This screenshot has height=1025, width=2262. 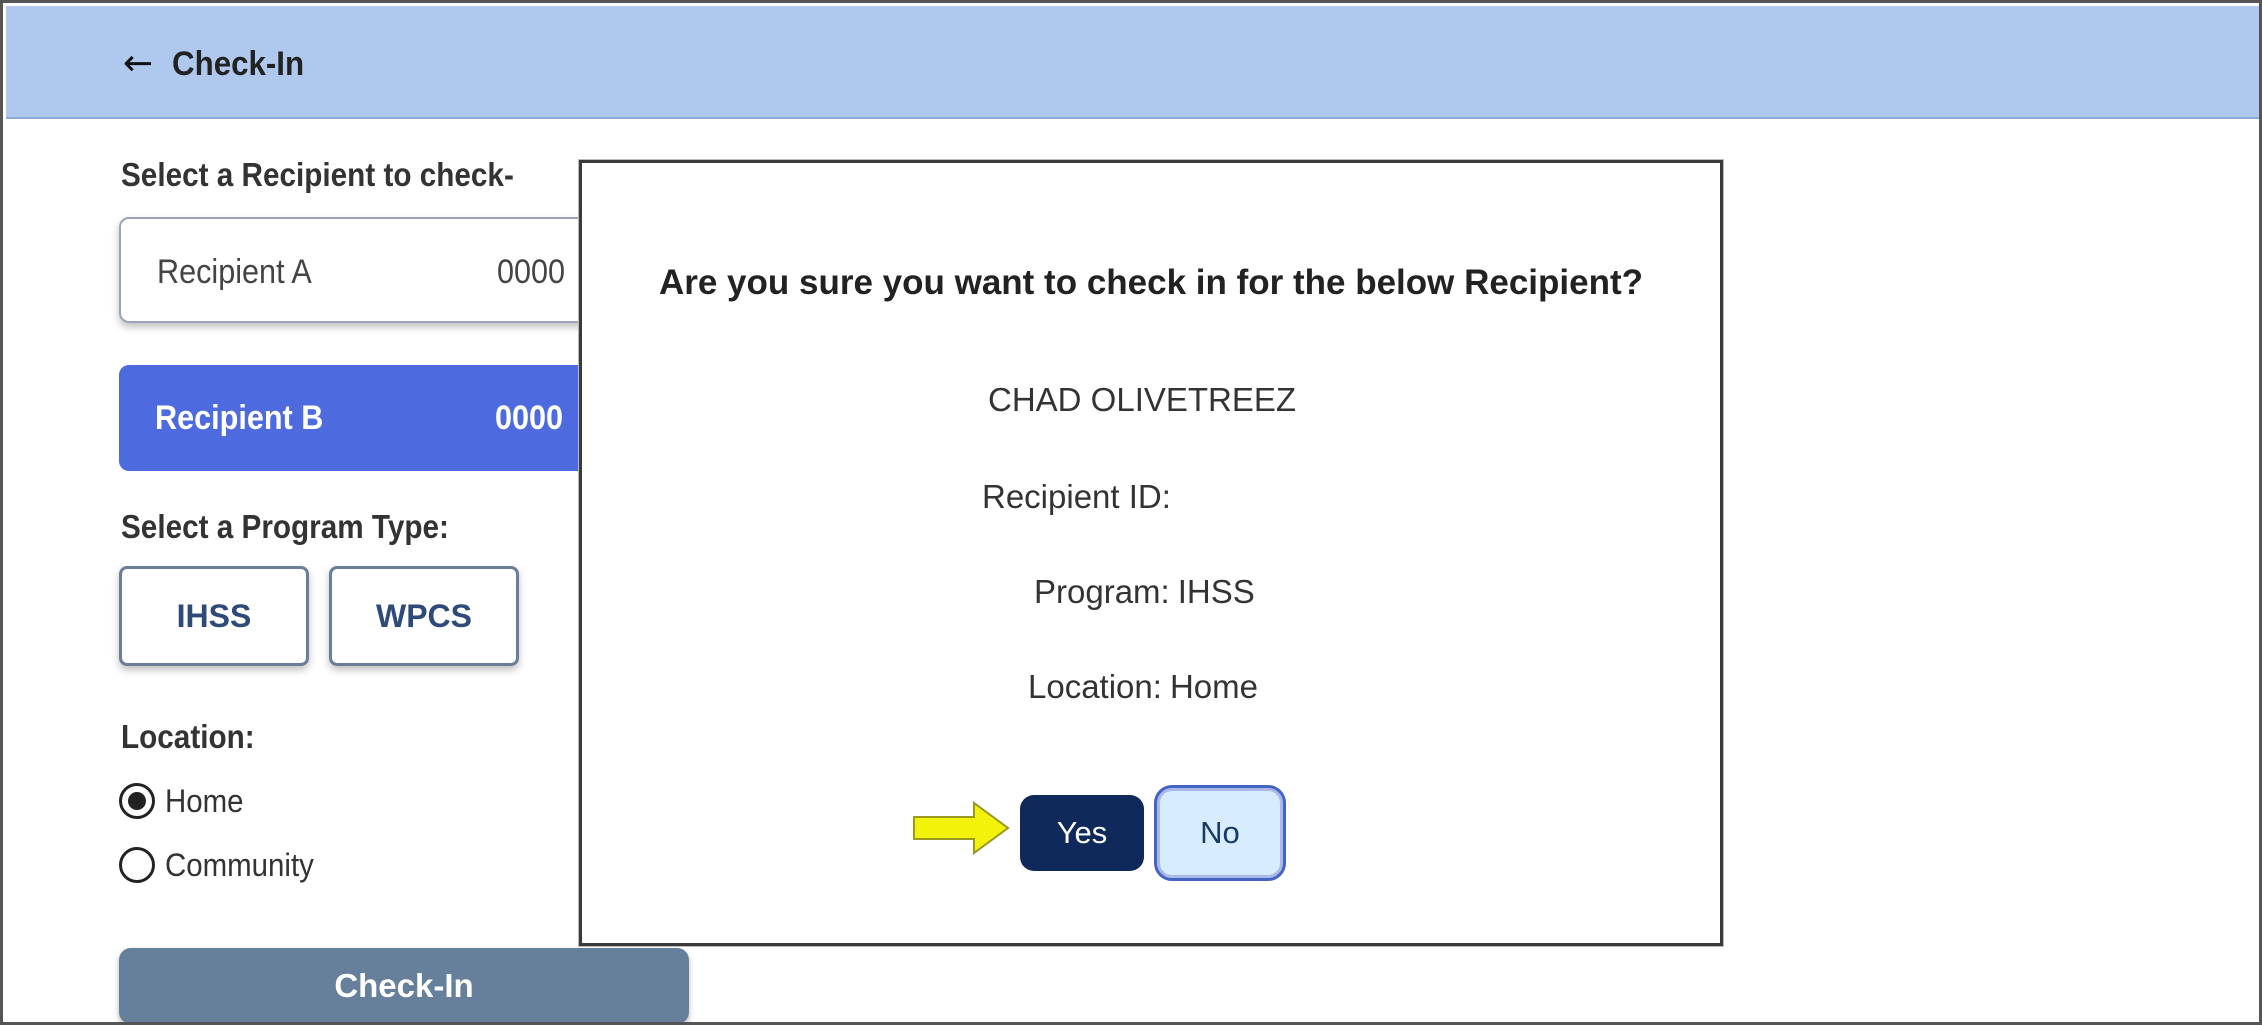 I want to click on recipient-section-label: Select a Recipient to check-, so click(x=317, y=174).